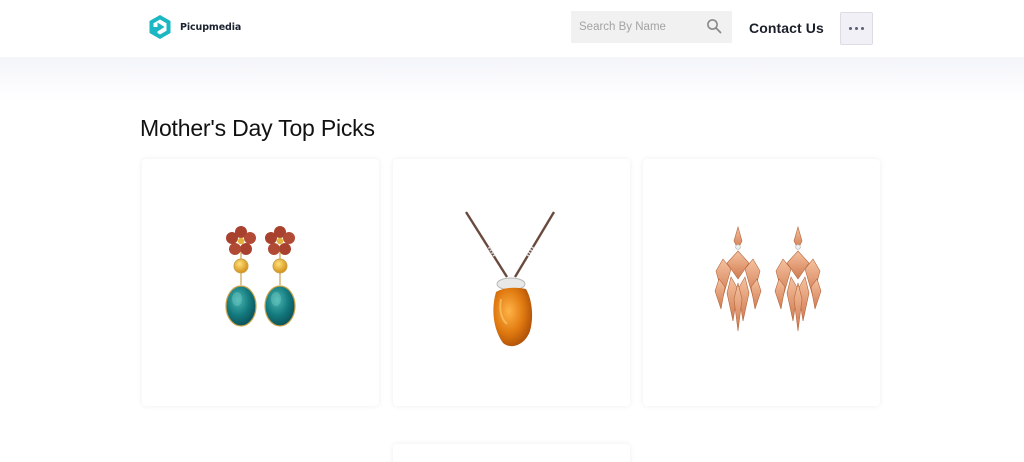 The width and height of the screenshot is (1024, 462). I want to click on more-menu-button, so click(856, 28).